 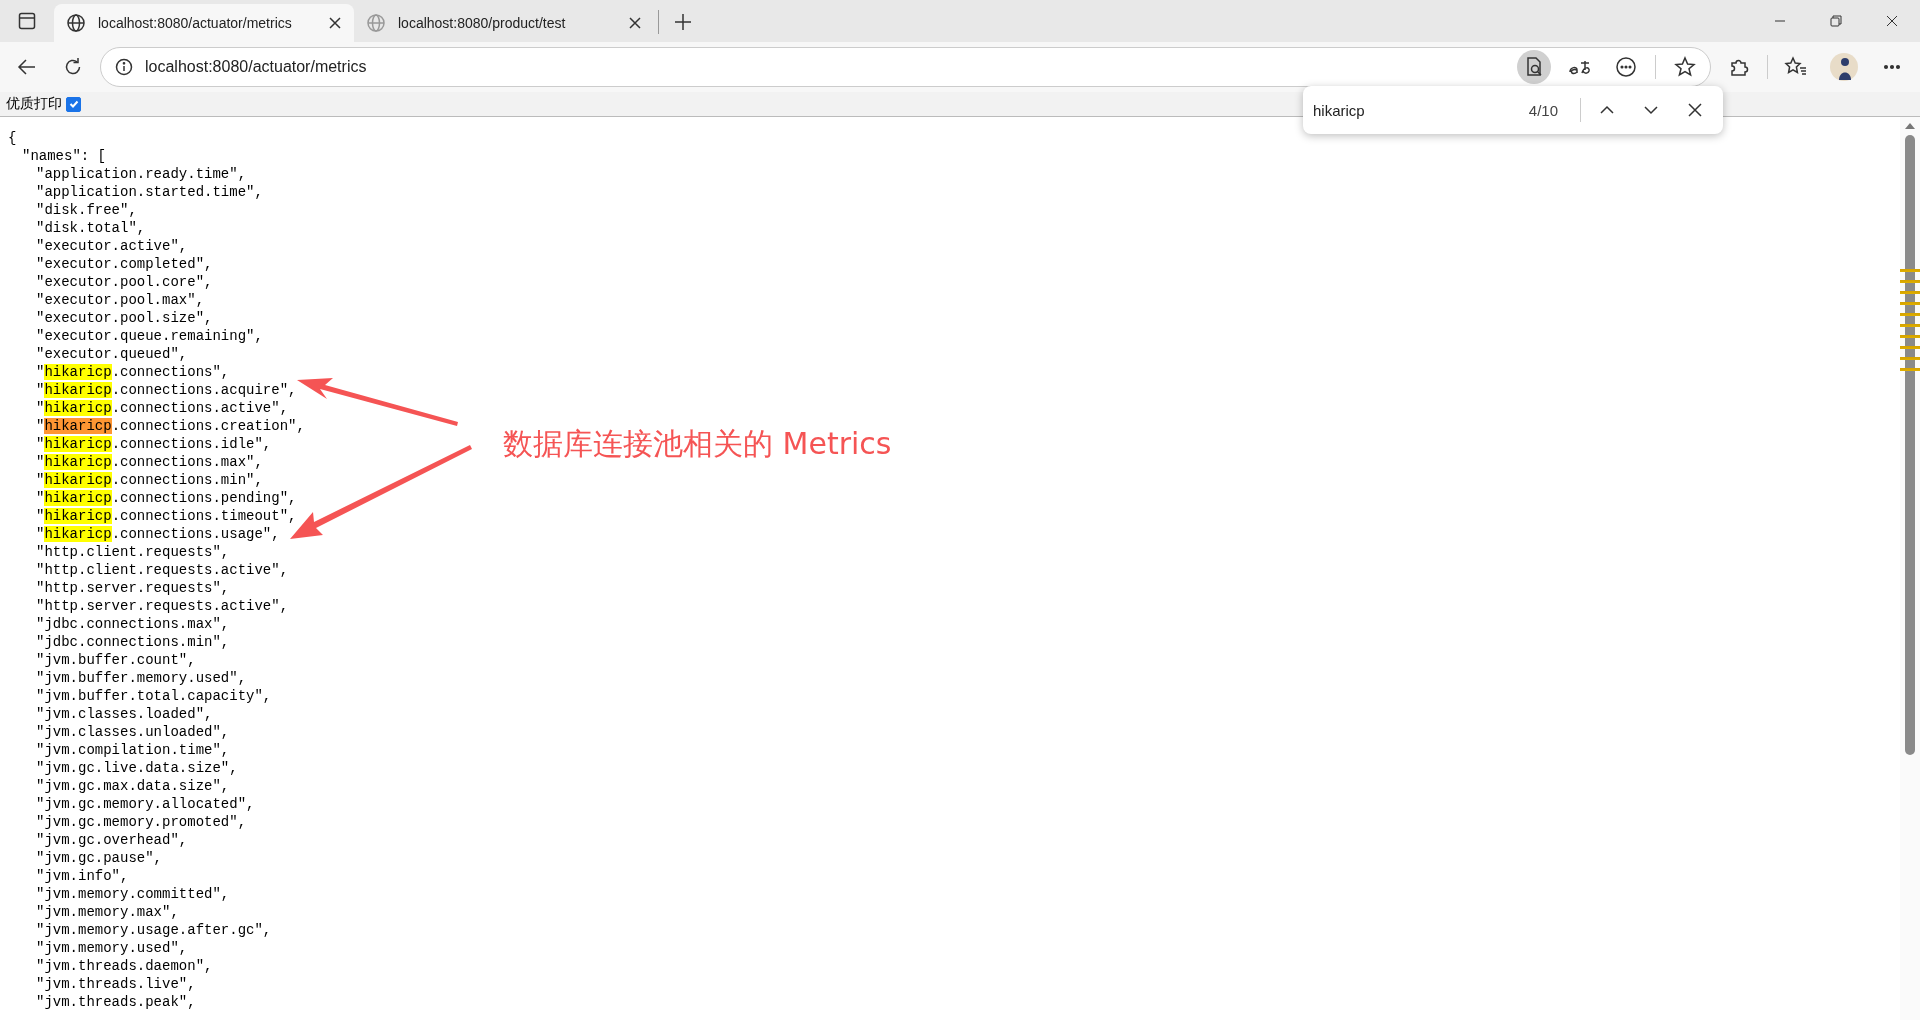 I want to click on json-line: "hikaricp.connections.creation",, so click(x=170, y=426).